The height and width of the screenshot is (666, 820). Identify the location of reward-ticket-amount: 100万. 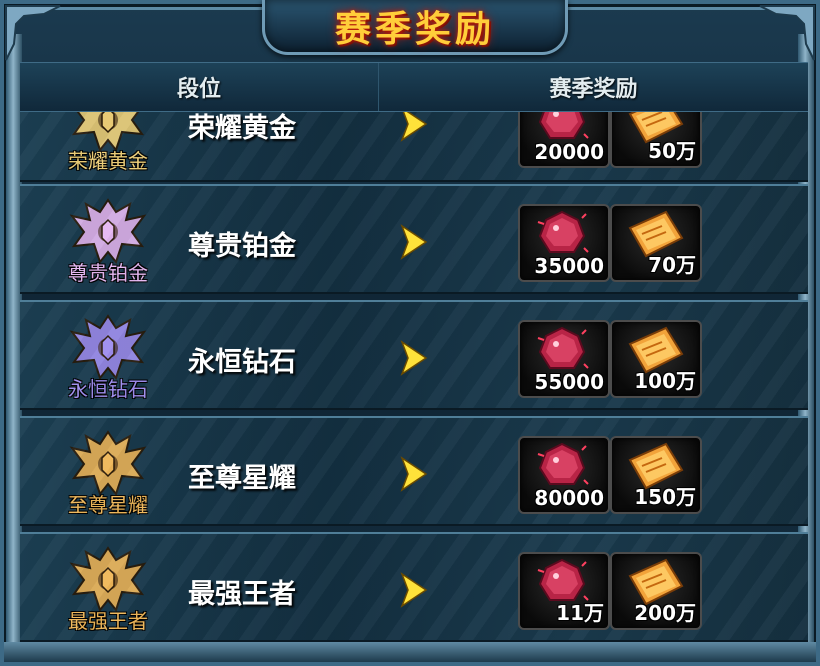
(665, 381).